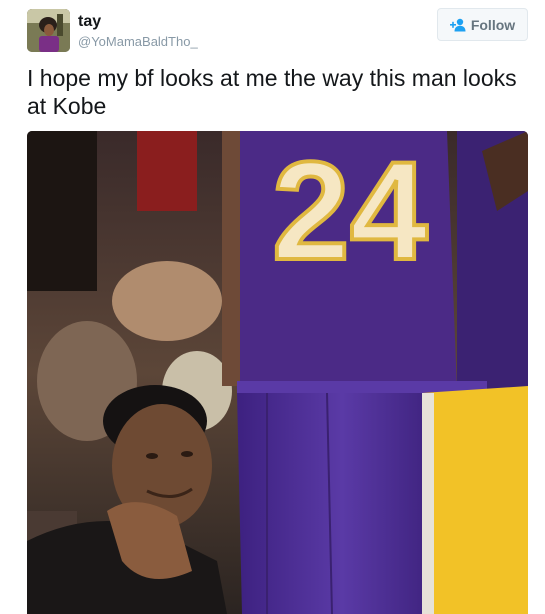 This screenshot has height=614, width=545. I want to click on jersey-number: 24, so click(350, 210).